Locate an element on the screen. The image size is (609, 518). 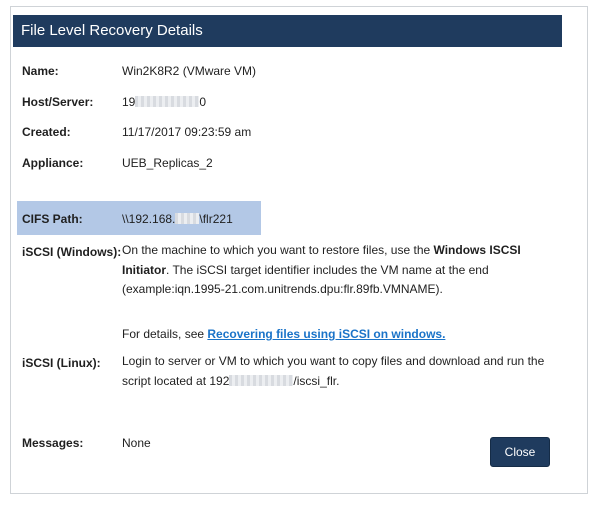
host-label: Host/Server: is located at coordinates (58, 102).